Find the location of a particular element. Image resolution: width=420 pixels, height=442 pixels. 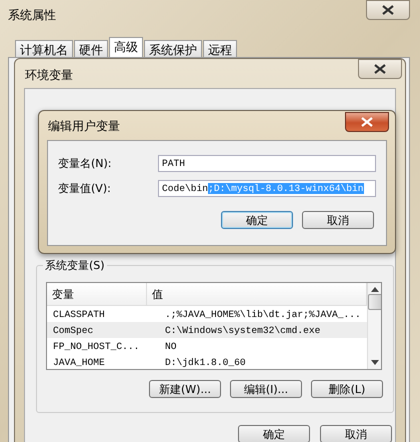

field-label: 变量名(N): is located at coordinates (85, 163).